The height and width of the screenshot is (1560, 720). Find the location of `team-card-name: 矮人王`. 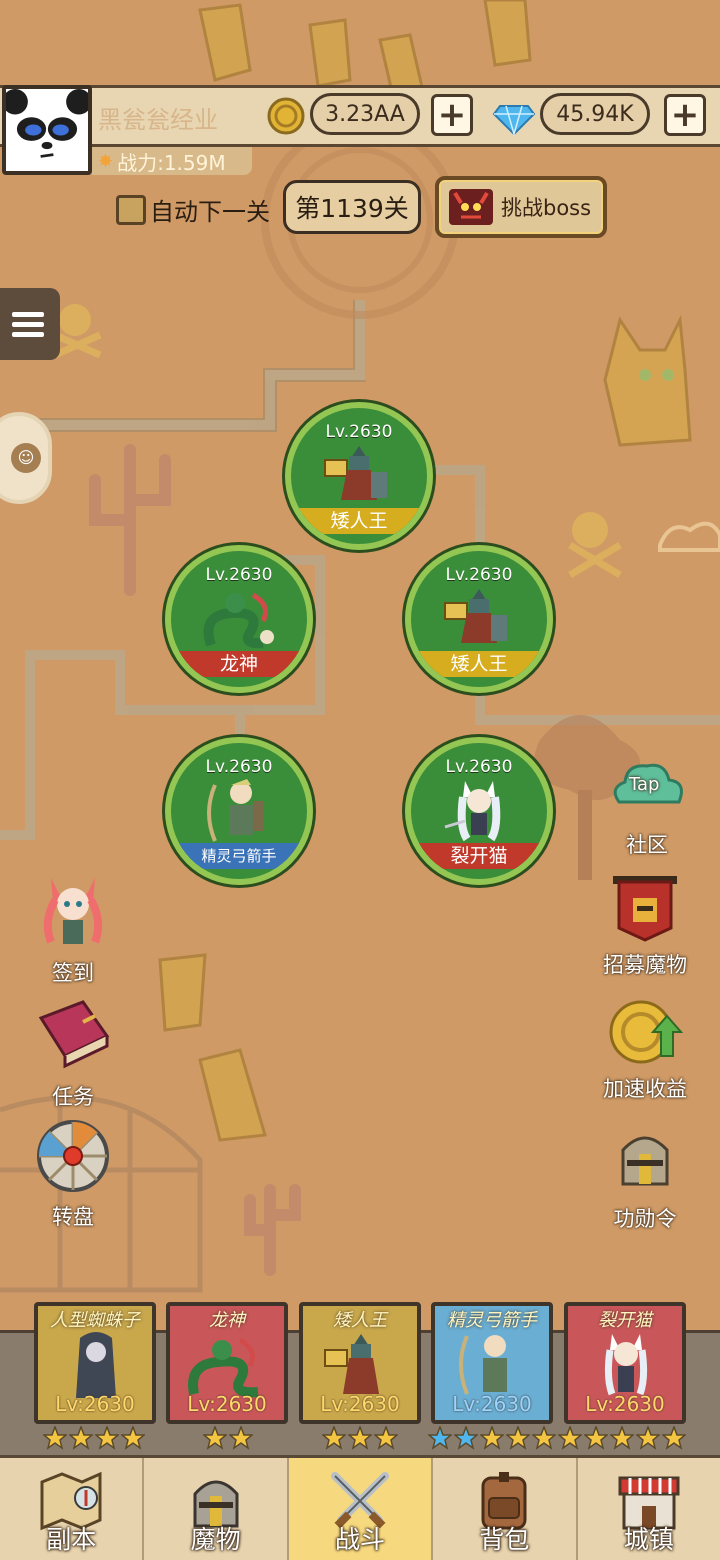

team-card-name: 矮人王 is located at coordinates (360, 1320).